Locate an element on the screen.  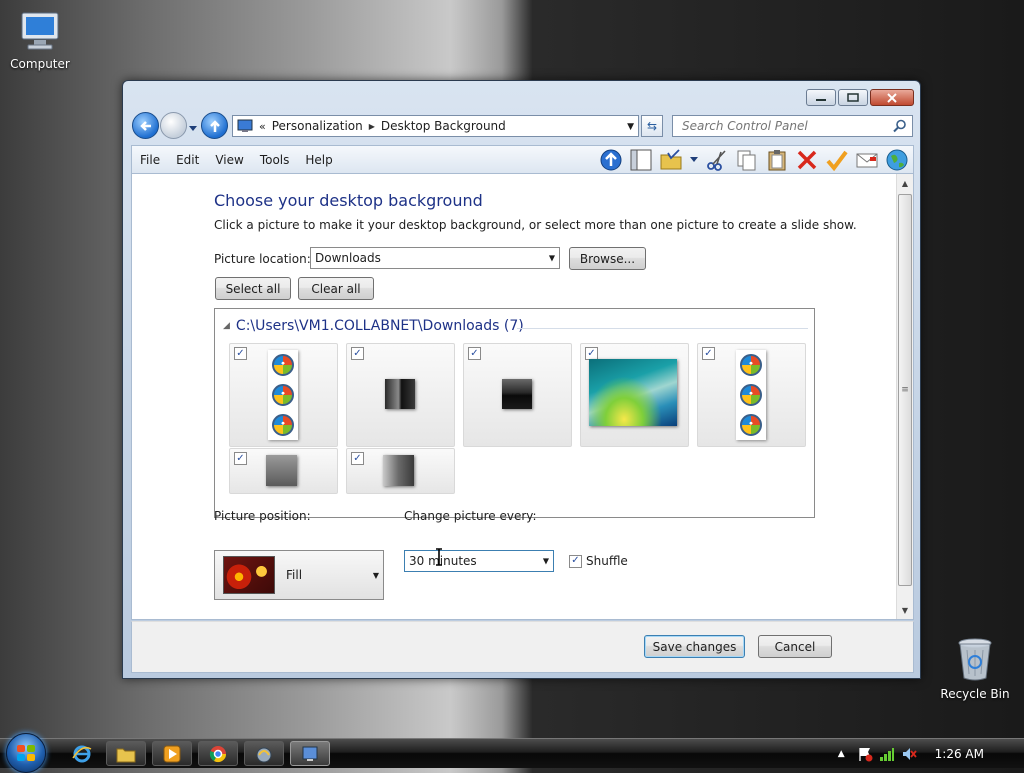
taskbar-chrome is located at coordinates (218, 753).